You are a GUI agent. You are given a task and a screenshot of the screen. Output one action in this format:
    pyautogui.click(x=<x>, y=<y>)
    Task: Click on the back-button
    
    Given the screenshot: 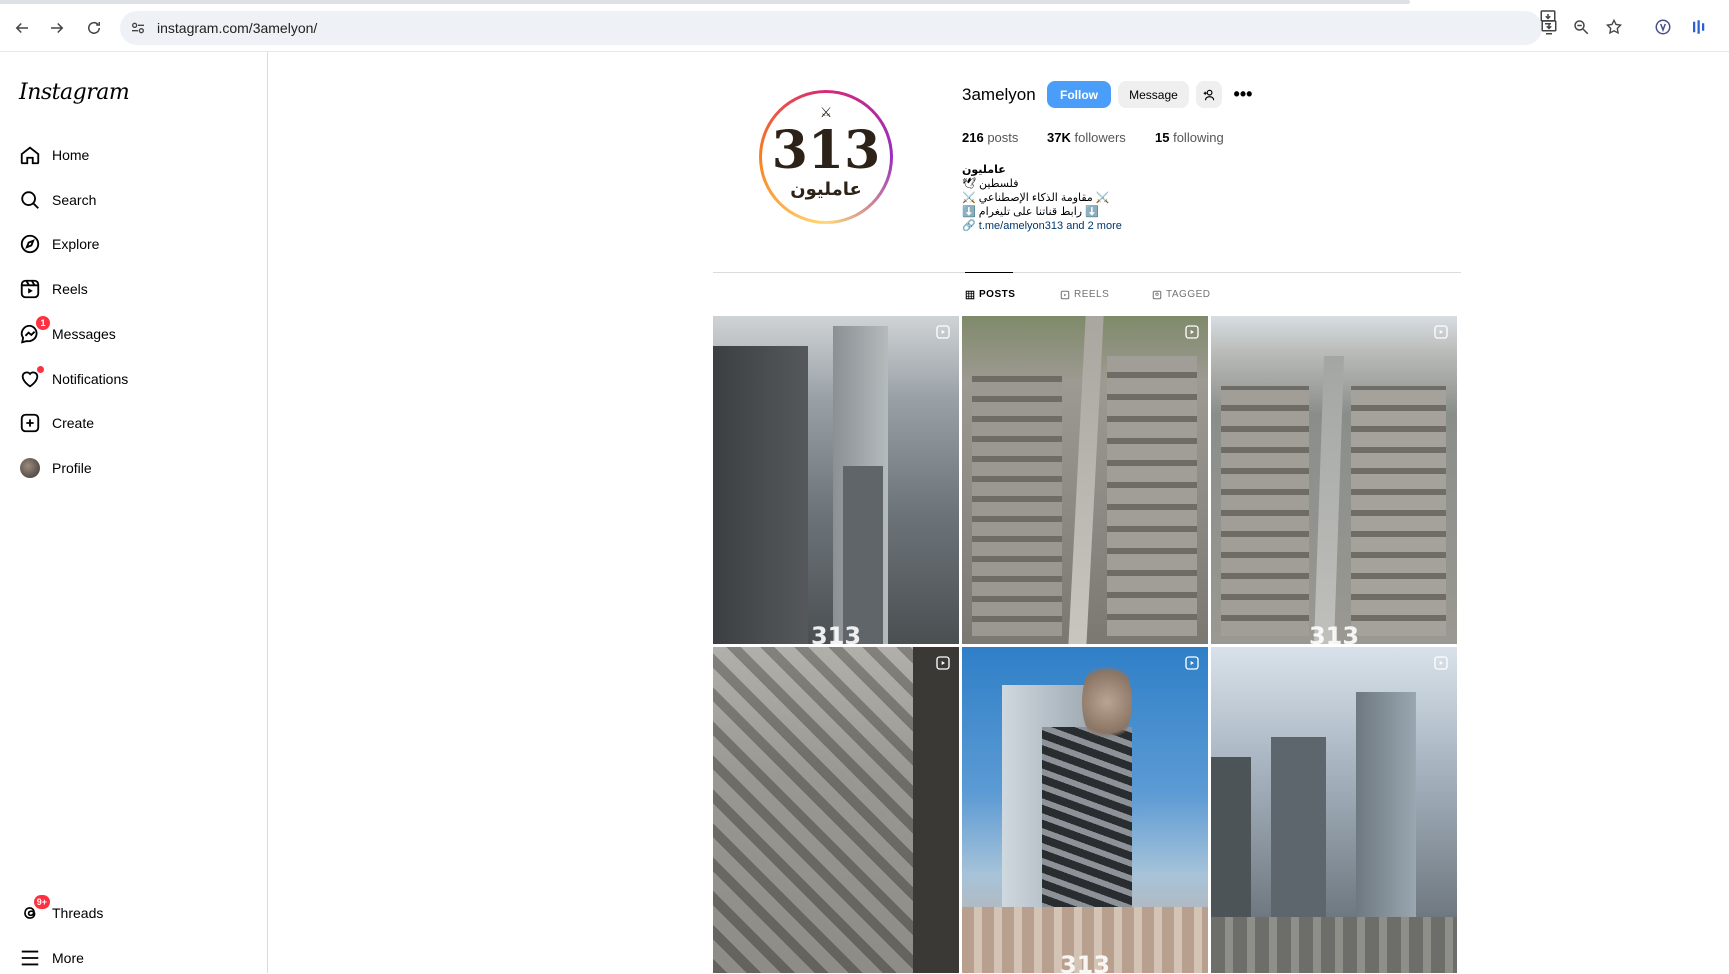 What is the action you would take?
    pyautogui.click(x=22, y=28)
    